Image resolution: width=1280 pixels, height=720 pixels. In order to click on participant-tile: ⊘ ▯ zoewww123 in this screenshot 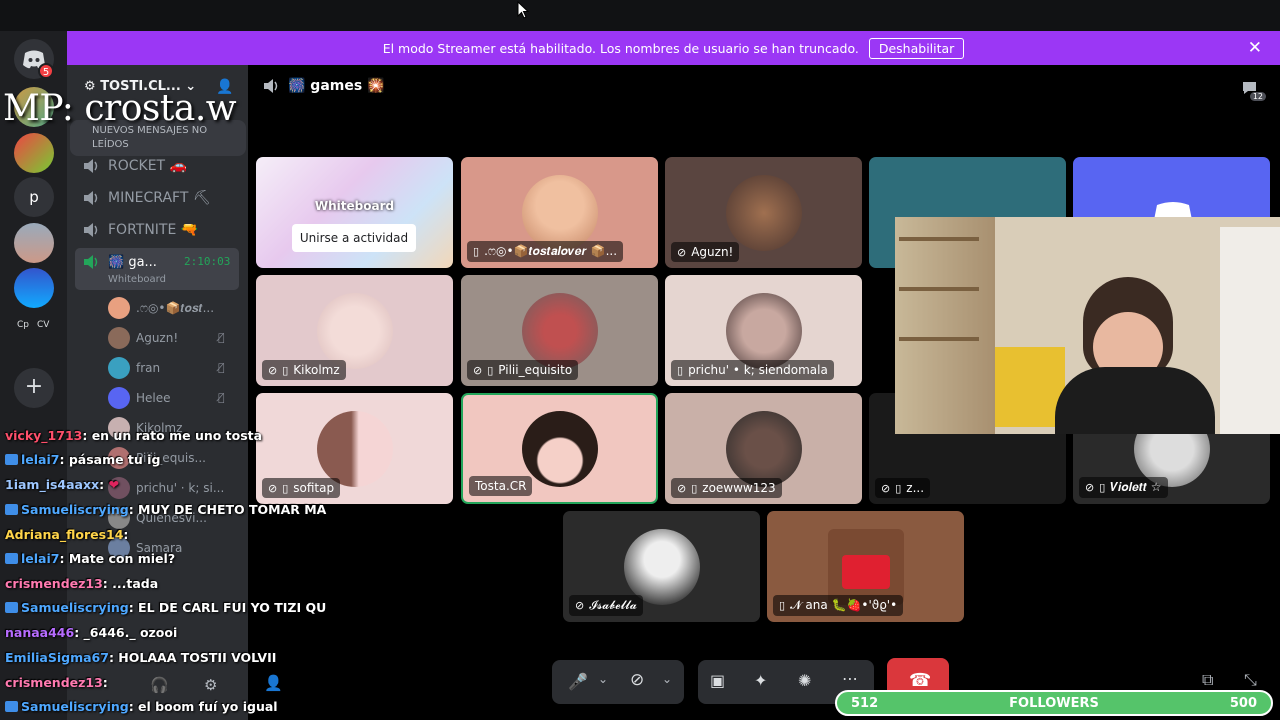, I will do `click(763, 448)`.